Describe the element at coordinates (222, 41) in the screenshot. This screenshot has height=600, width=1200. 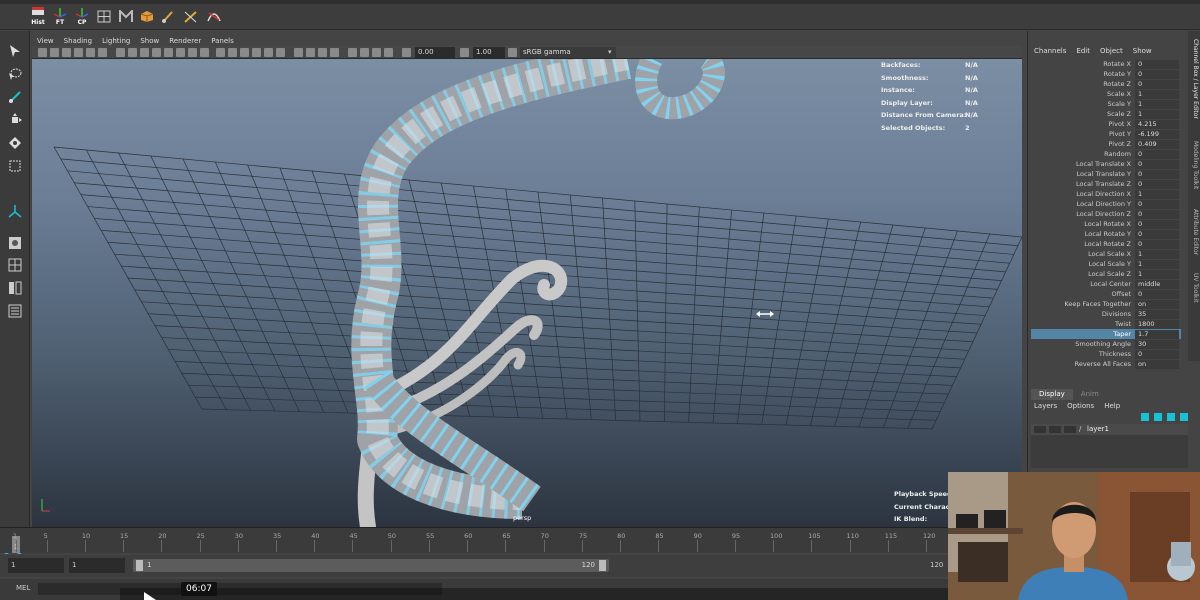
I see `menu-panels: Panels` at that location.